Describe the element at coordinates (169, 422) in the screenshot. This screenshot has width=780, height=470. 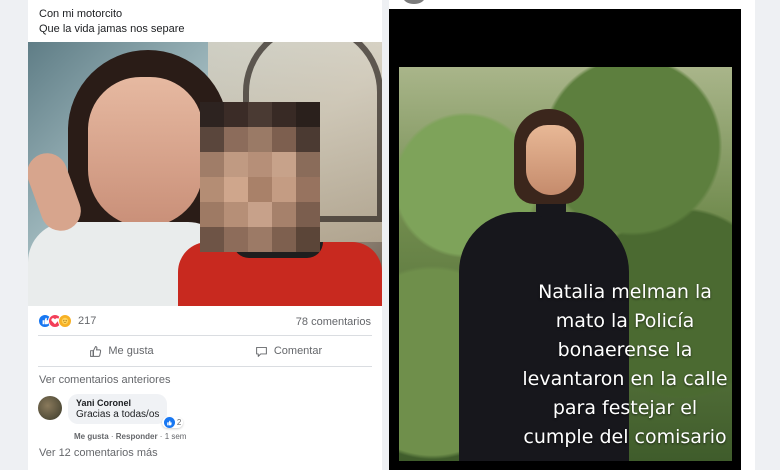
I see `like-icon` at that location.